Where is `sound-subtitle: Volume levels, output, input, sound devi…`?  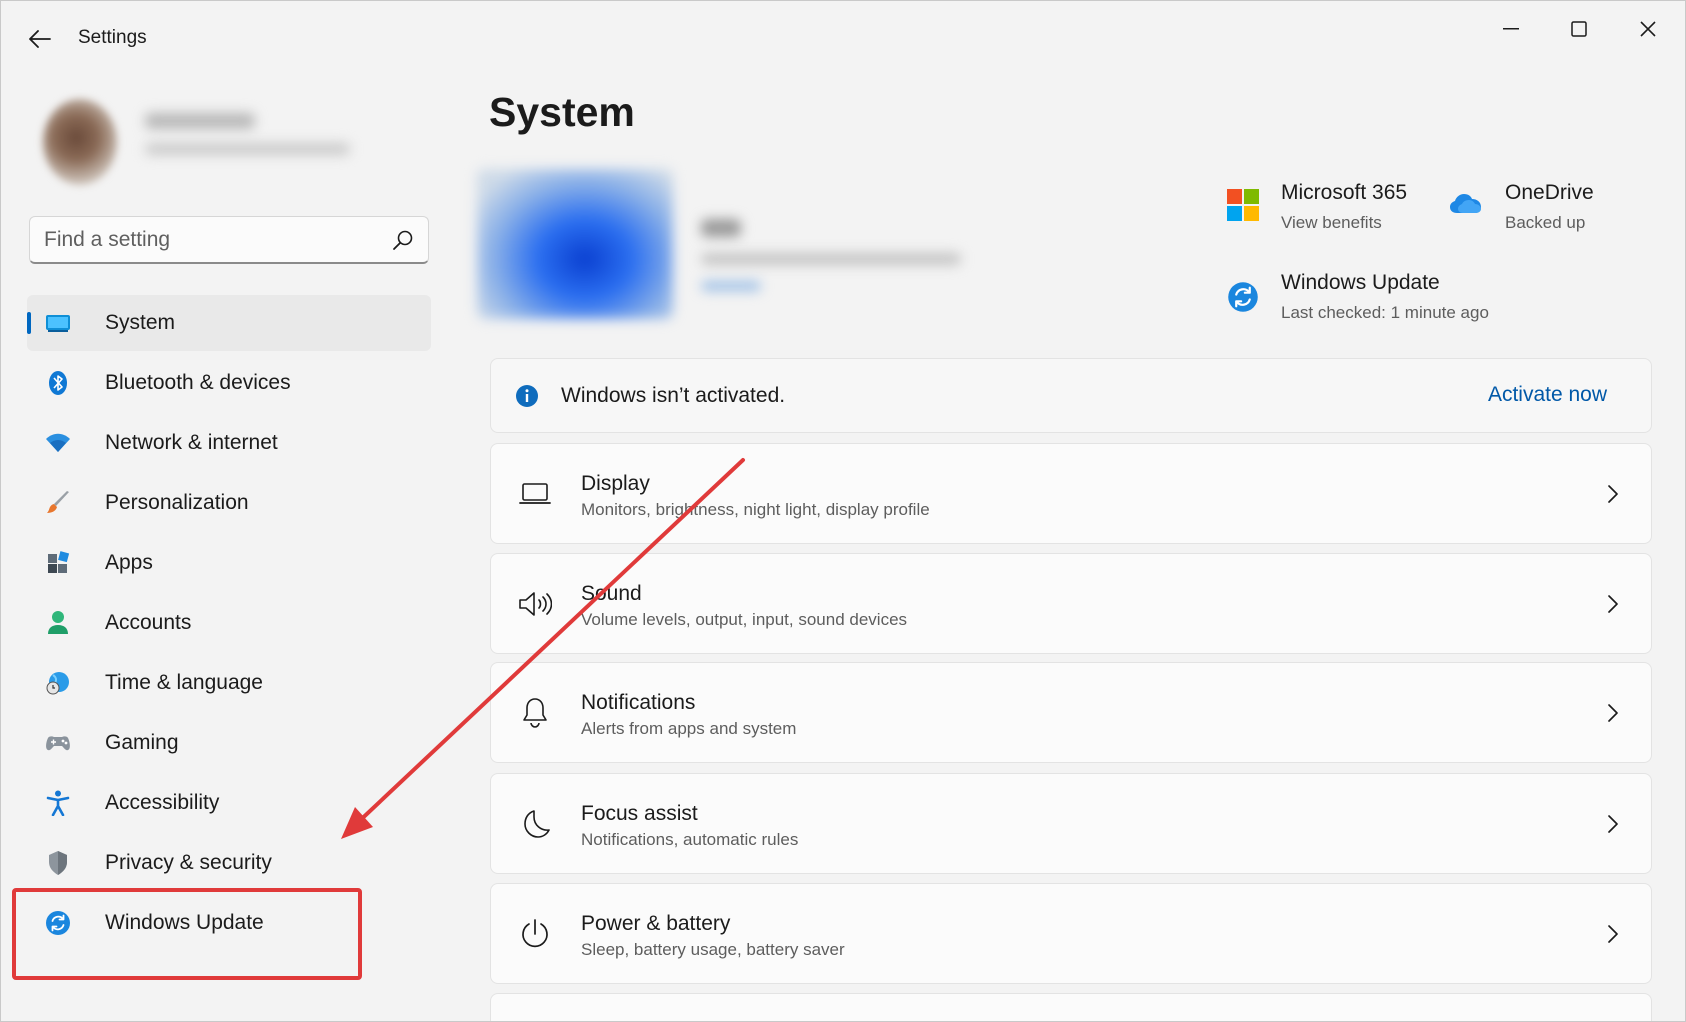
sound-subtitle: Volume levels, output, input, sound devi… is located at coordinates (744, 619).